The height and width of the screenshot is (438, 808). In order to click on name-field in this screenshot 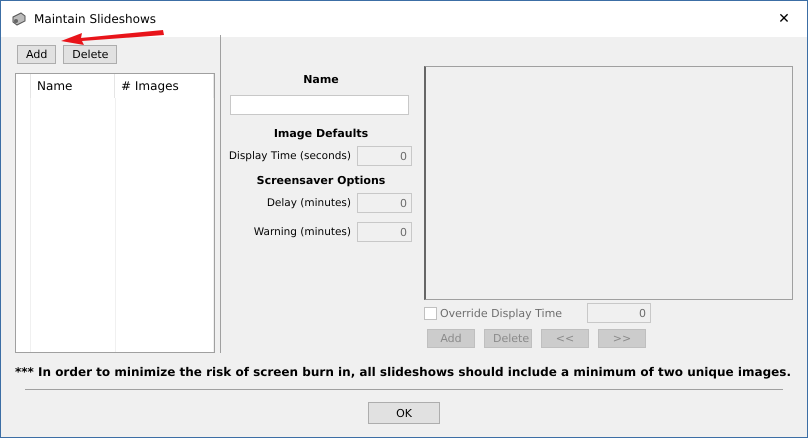, I will do `click(319, 105)`.